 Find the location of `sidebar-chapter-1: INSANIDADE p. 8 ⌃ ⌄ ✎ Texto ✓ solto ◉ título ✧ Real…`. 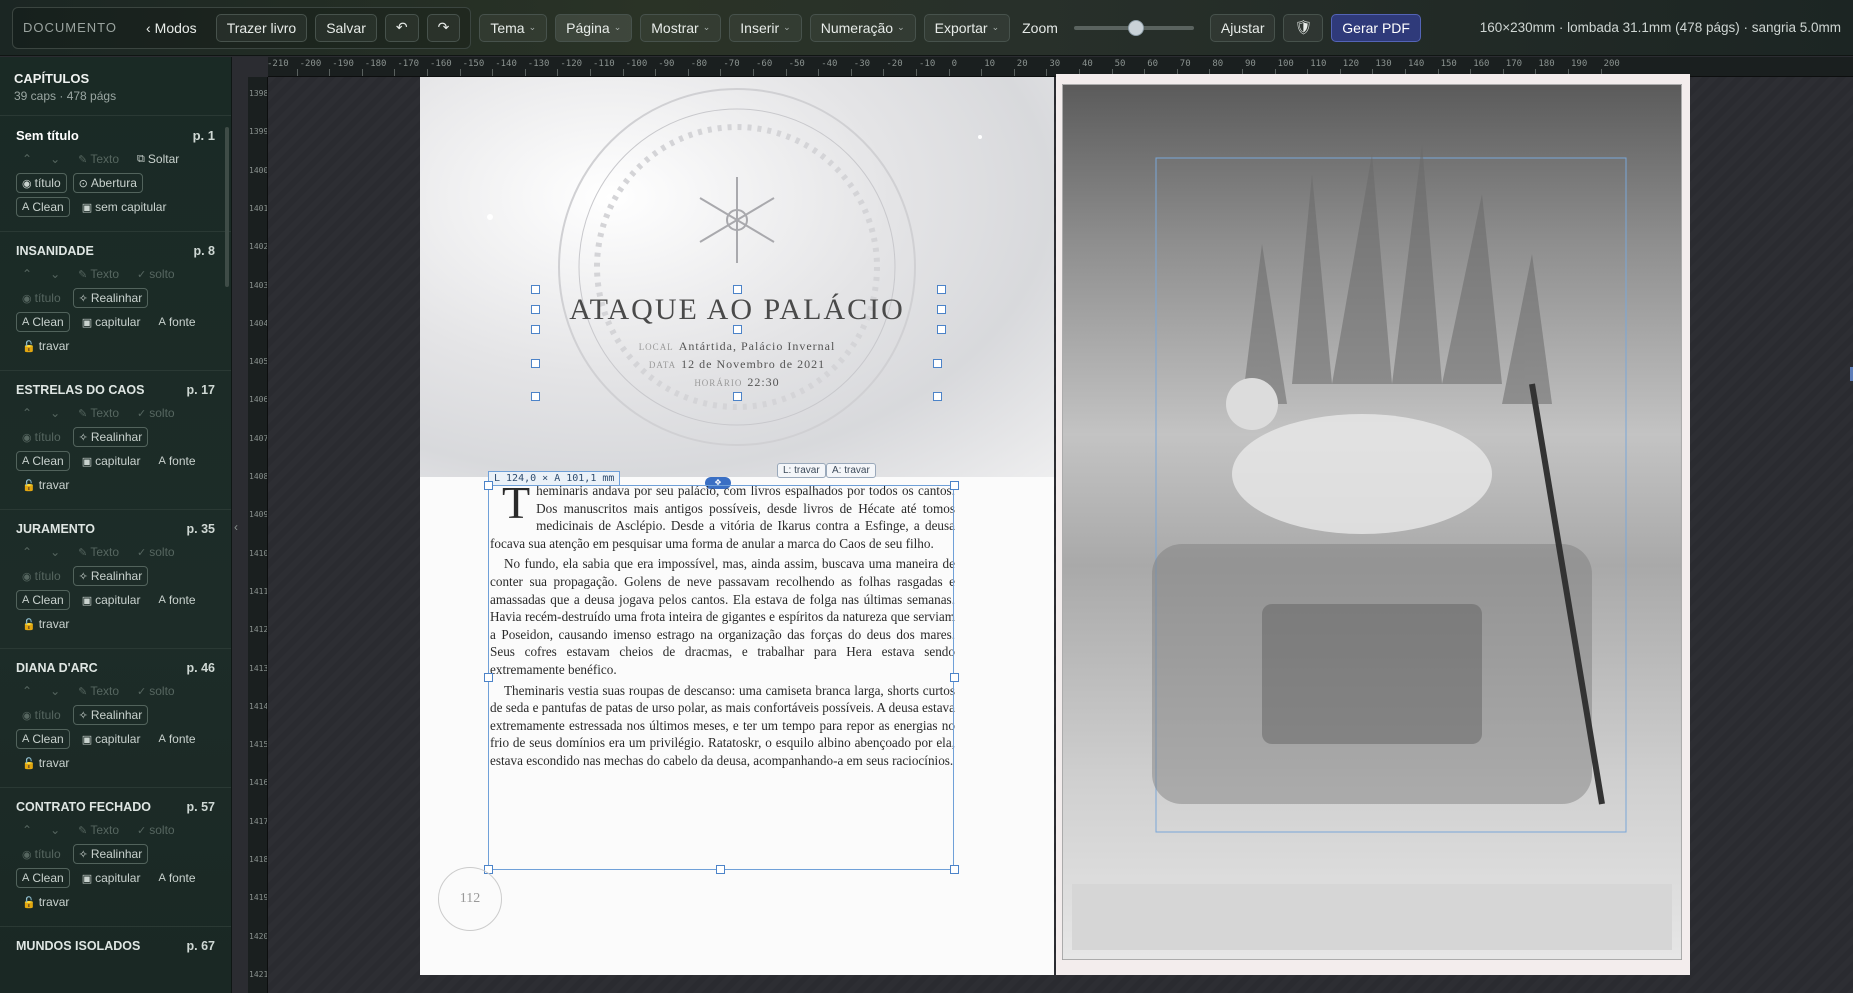

sidebar-chapter-1: INSANIDADE p. 8 ⌃ ⌄ ✎ Texto ✓ solto ◉ título ✧ Real… is located at coordinates (115, 300).